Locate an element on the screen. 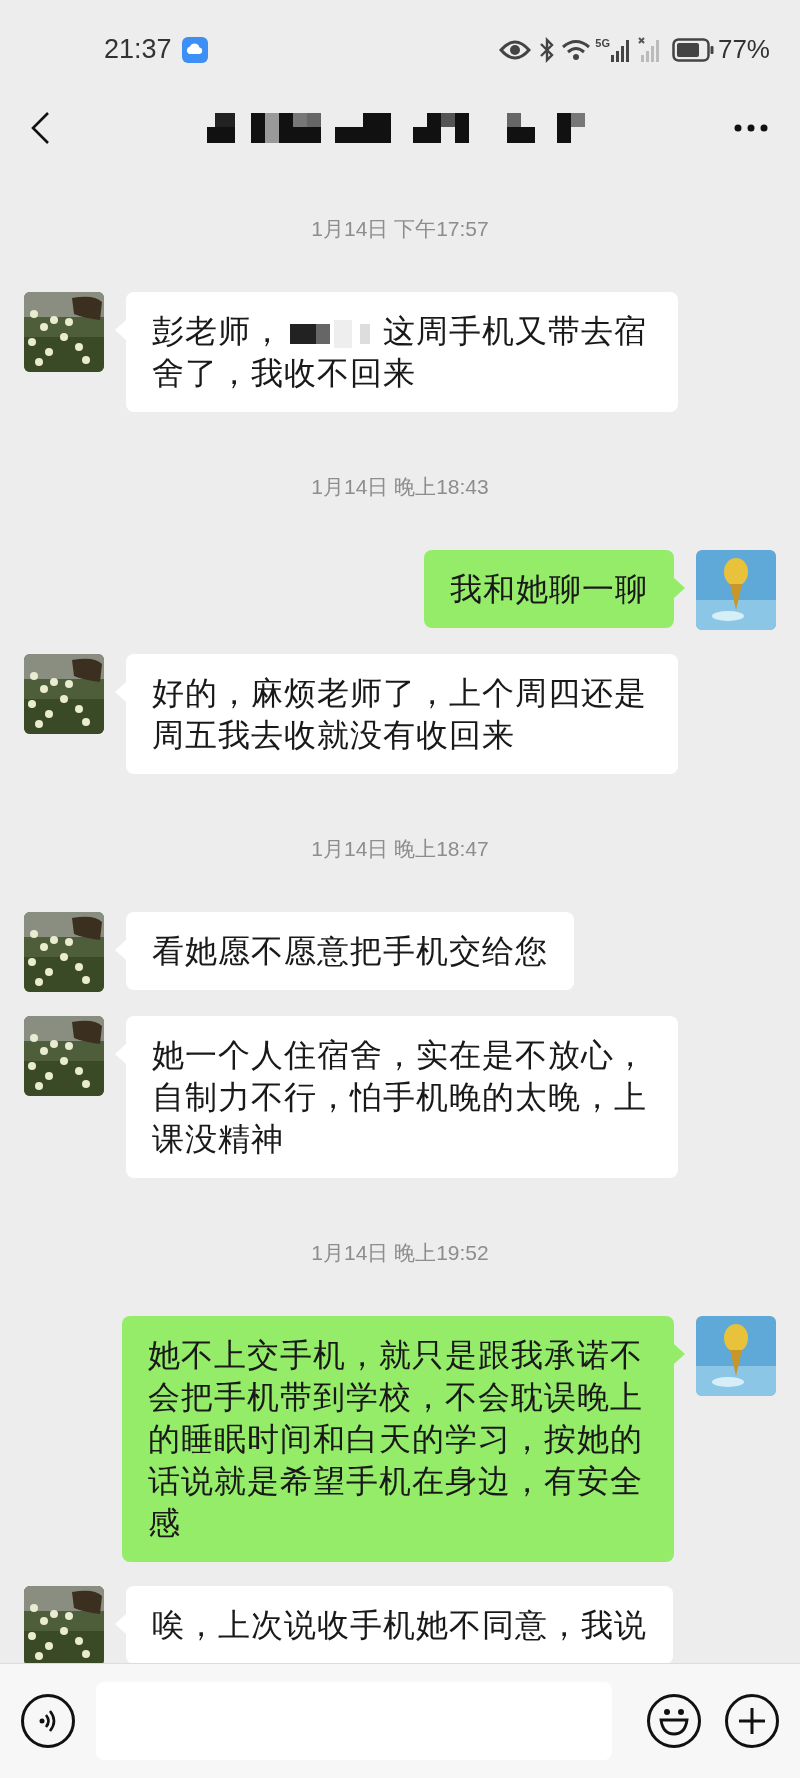 The width and height of the screenshot is (800, 1778). battery-icon is located at coordinates (692, 49).